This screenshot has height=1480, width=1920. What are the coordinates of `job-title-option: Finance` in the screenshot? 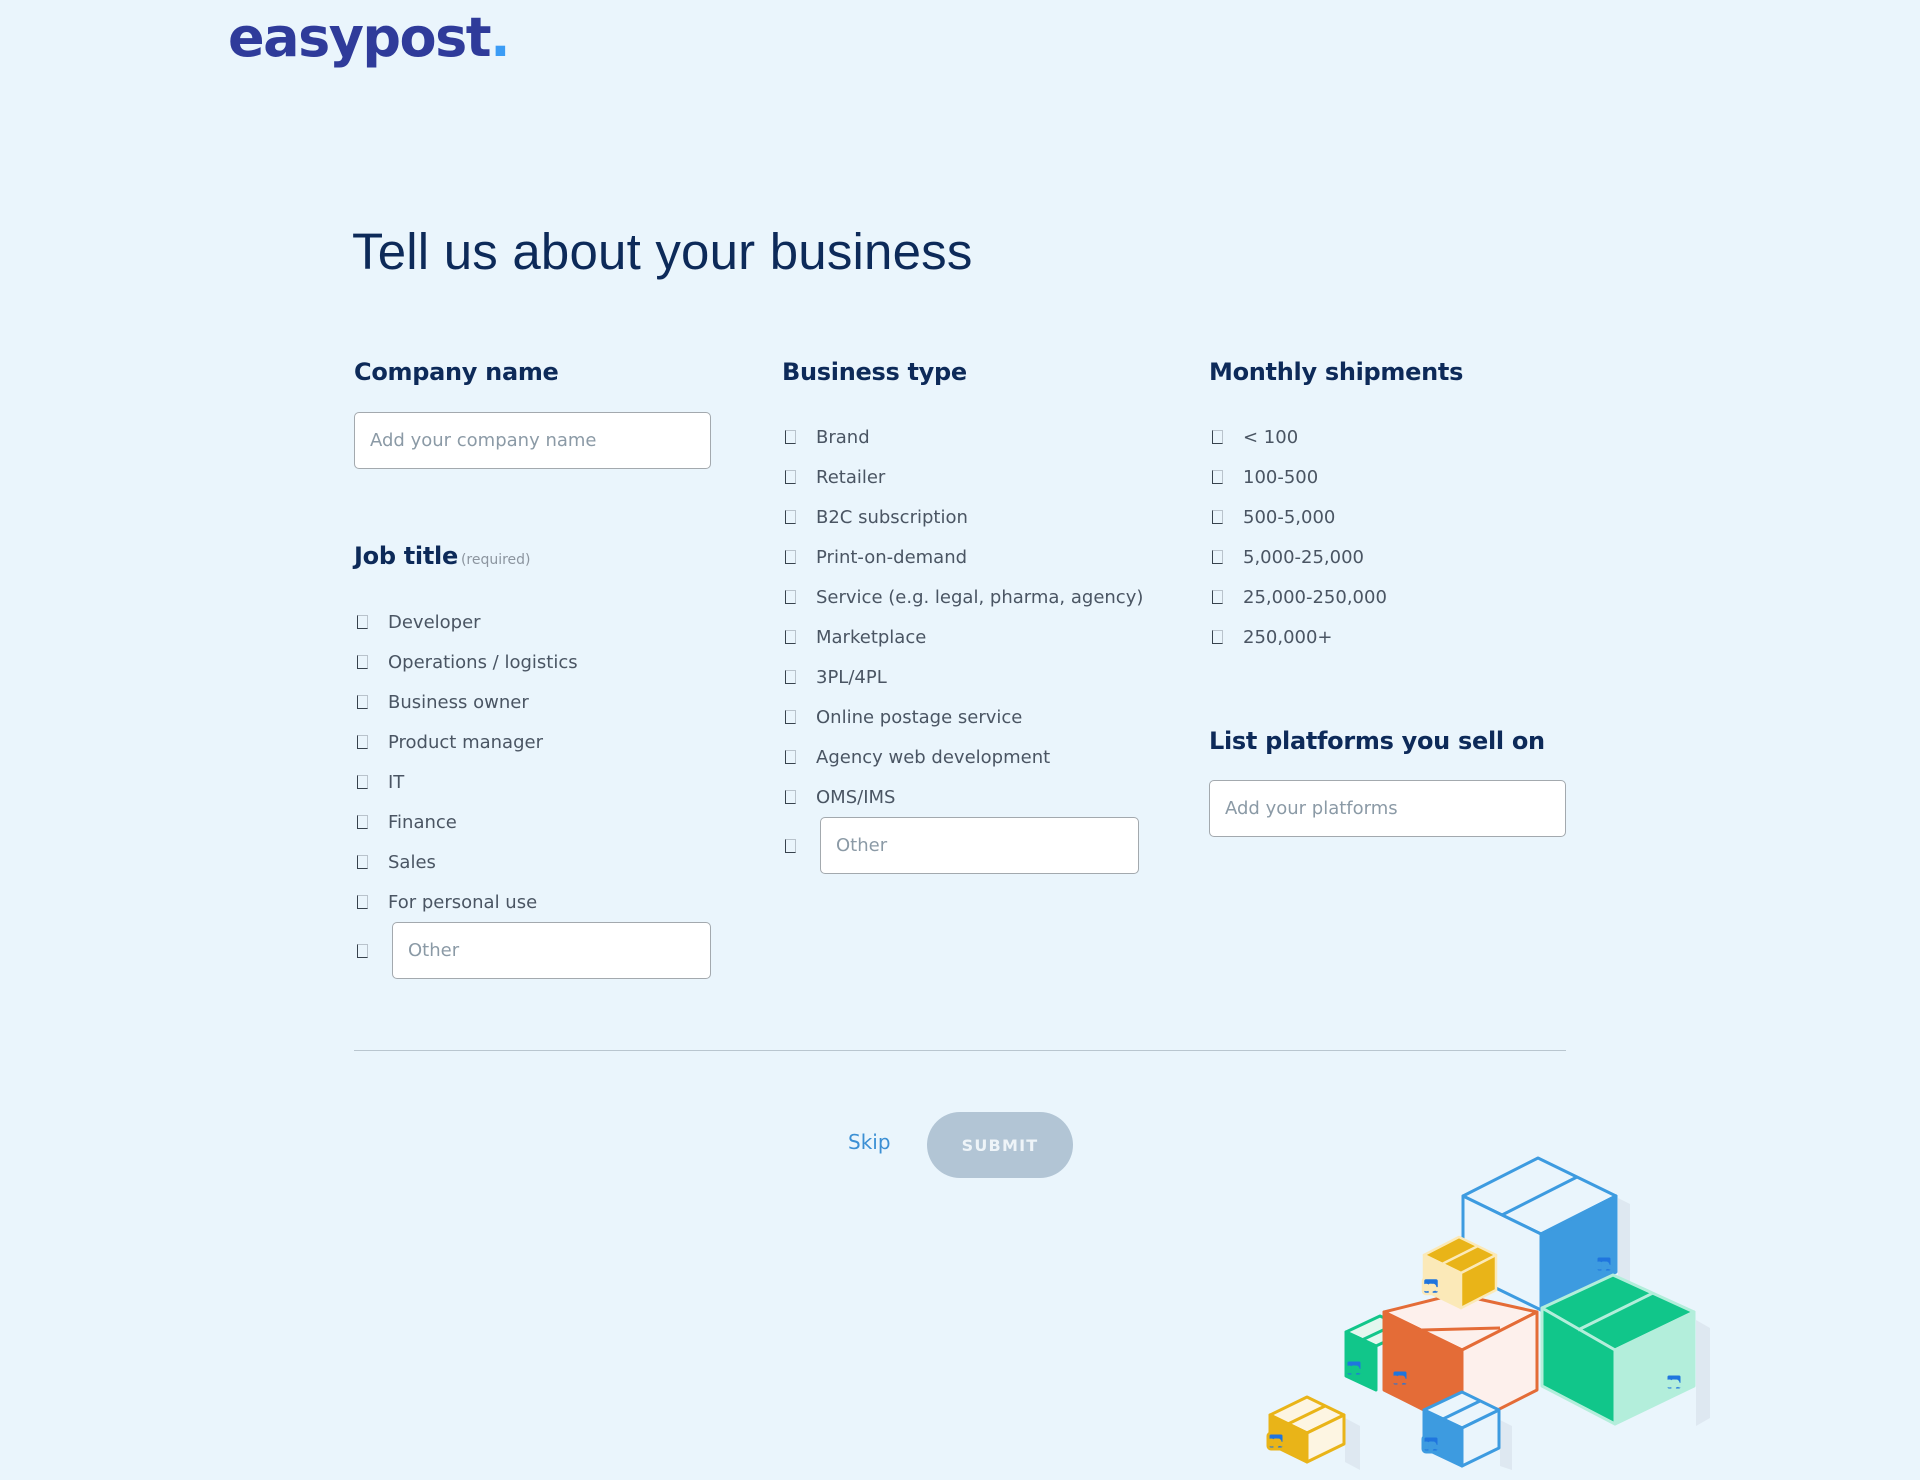 It's located at (466, 822).